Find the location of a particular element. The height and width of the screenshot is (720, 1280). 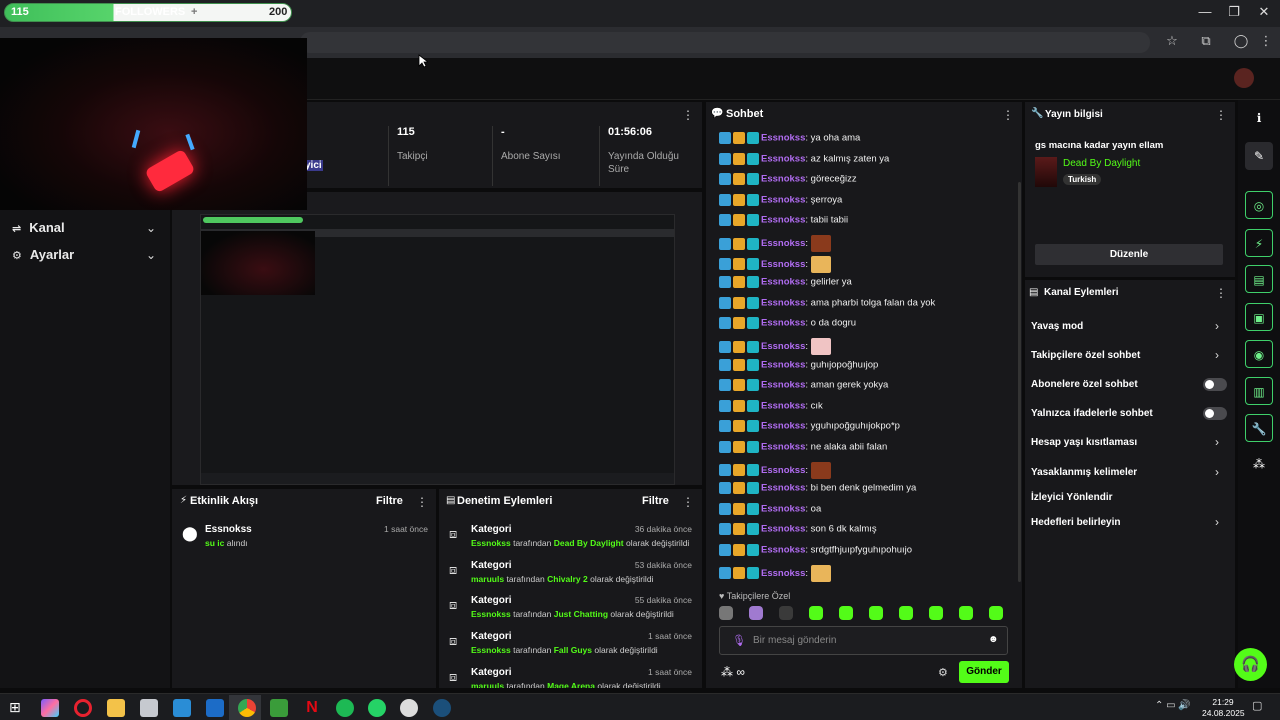

channel-action-item: Yasaklanmış kelimeler is located at coordinates (1084, 472).